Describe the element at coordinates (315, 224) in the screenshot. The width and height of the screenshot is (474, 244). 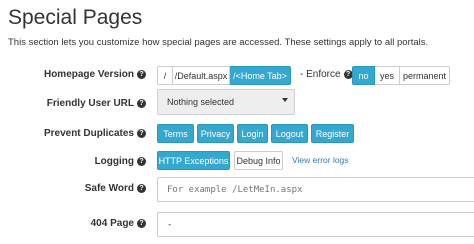
I see `page-404-input` at that location.